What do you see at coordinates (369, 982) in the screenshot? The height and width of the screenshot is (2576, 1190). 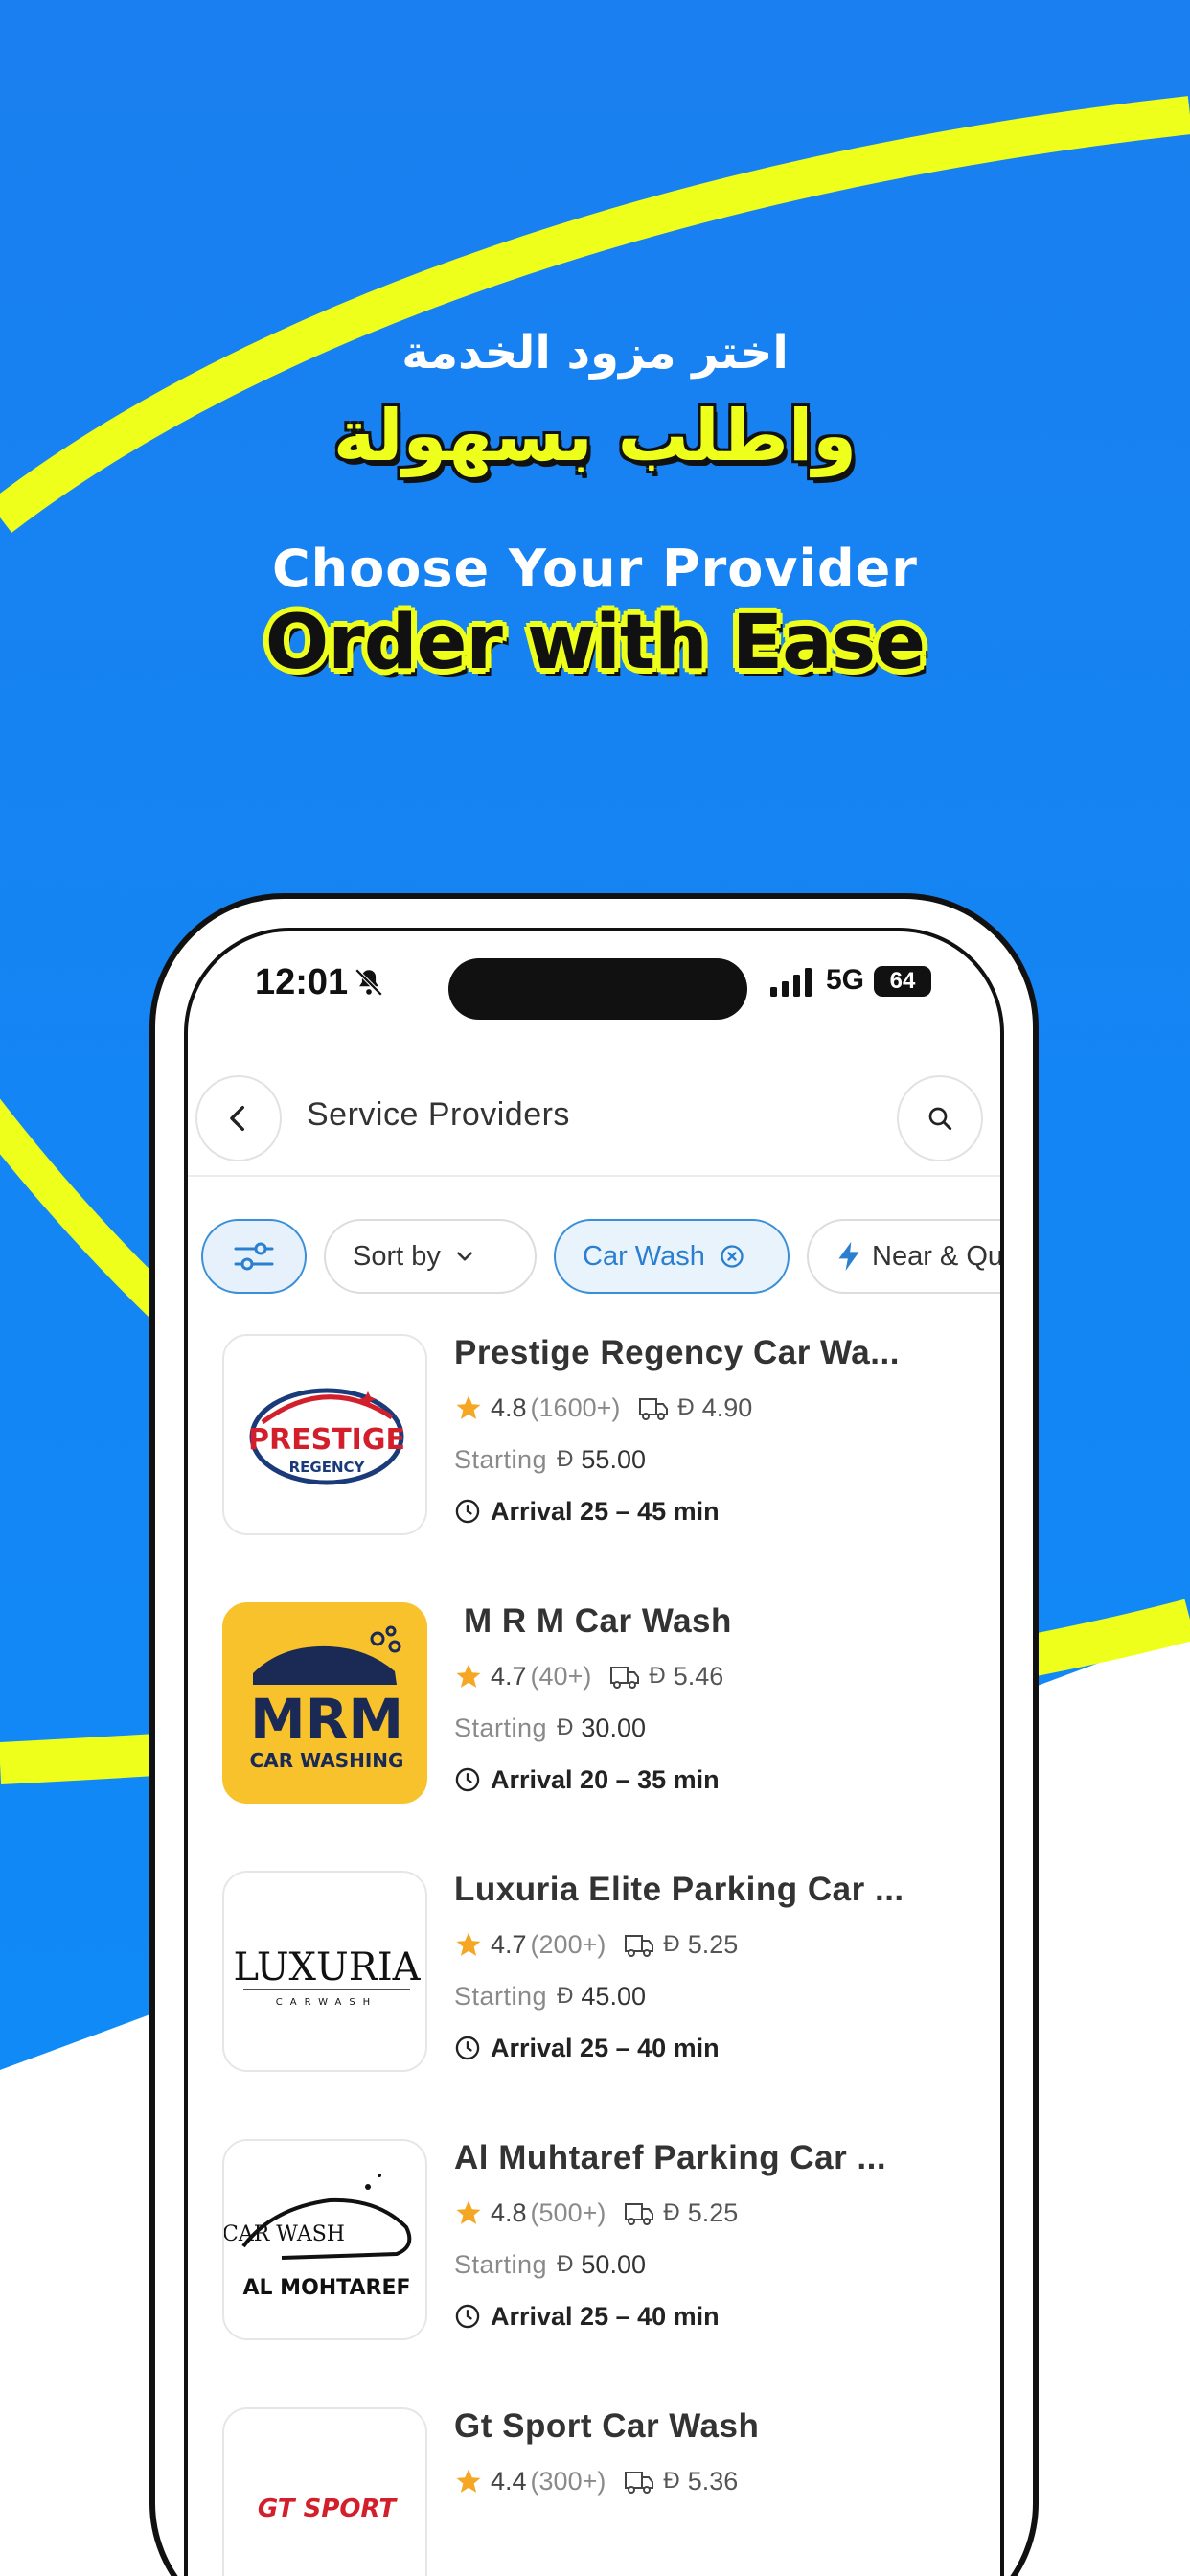 I see `silent-bell-icon` at bounding box center [369, 982].